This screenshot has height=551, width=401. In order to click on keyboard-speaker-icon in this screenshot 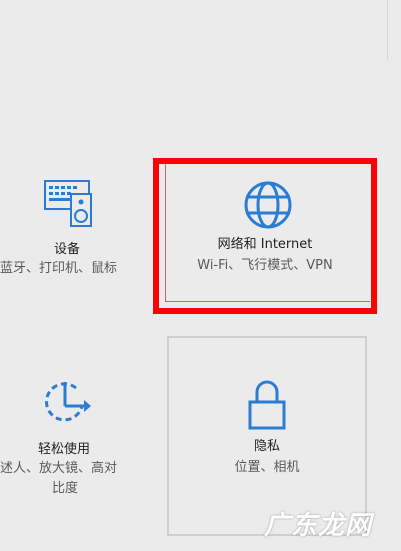, I will do `click(68, 203)`.